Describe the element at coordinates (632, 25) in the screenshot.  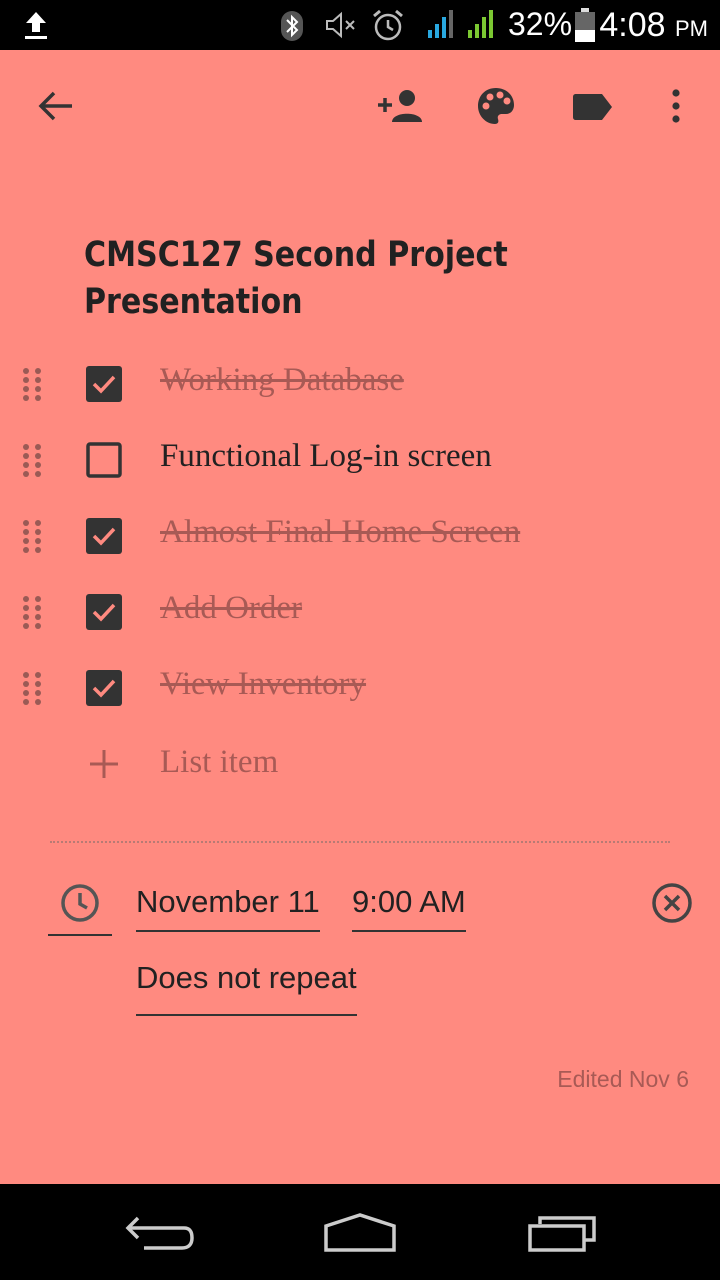
I see `clock-time: 4:08` at that location.